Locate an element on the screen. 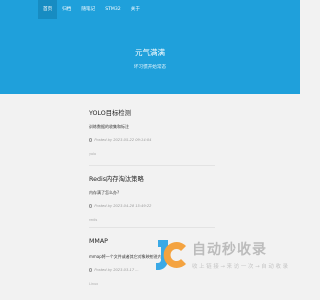  site-title: 元气满满 is located at coordinates (150, 52).